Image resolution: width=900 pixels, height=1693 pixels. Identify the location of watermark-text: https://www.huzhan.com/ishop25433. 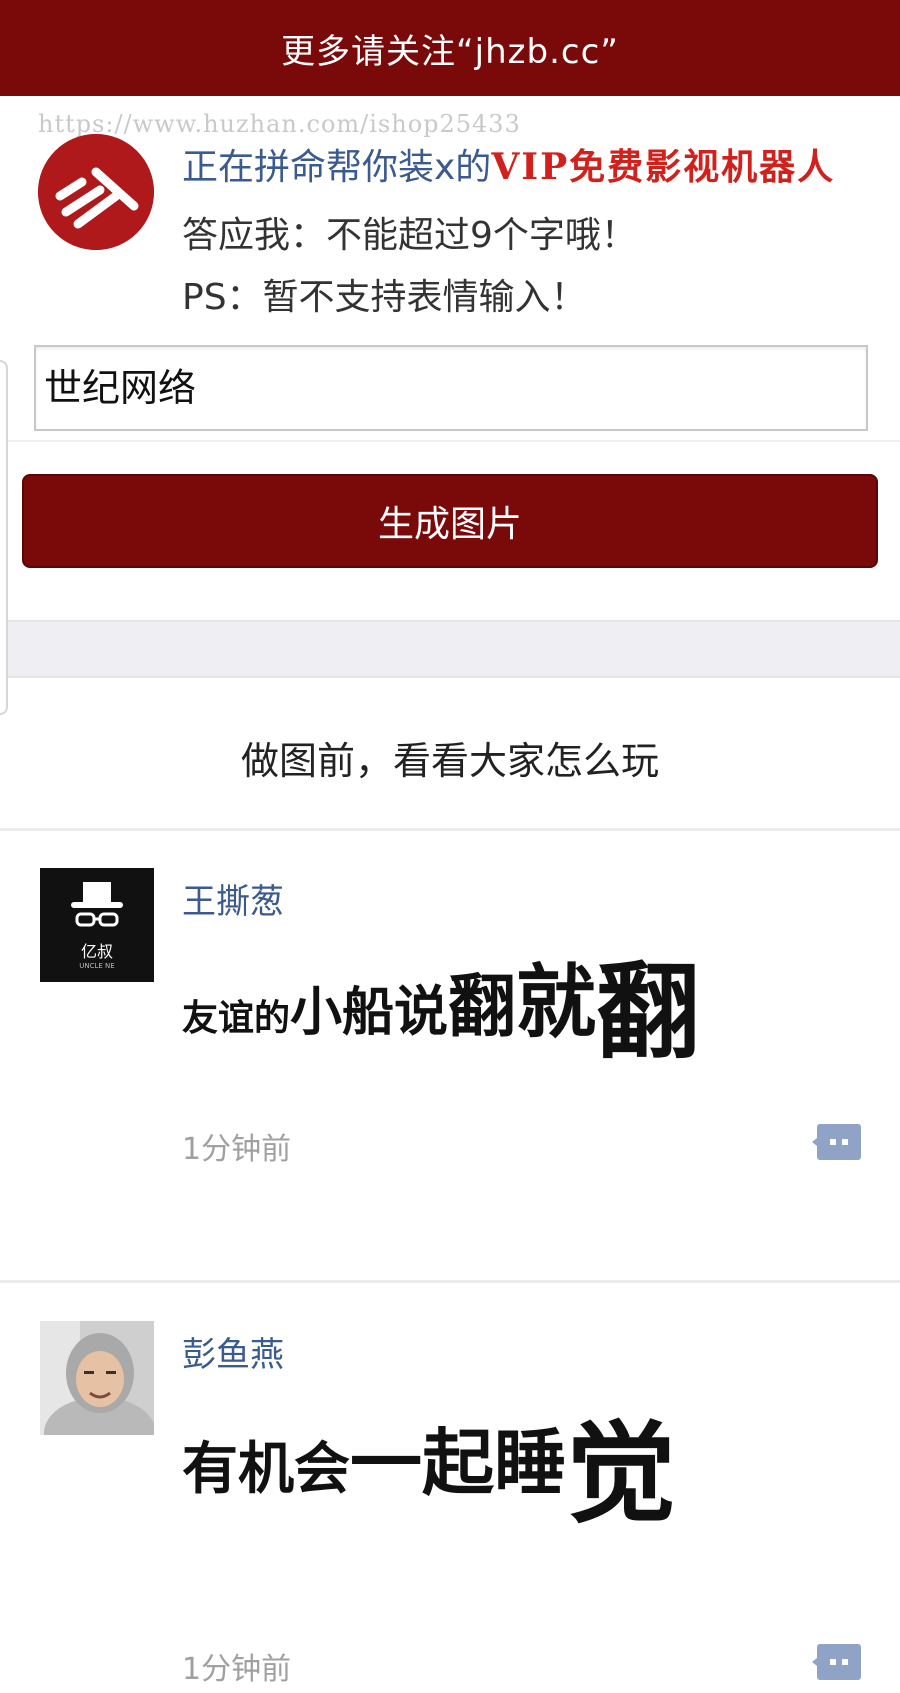
(279, 124).